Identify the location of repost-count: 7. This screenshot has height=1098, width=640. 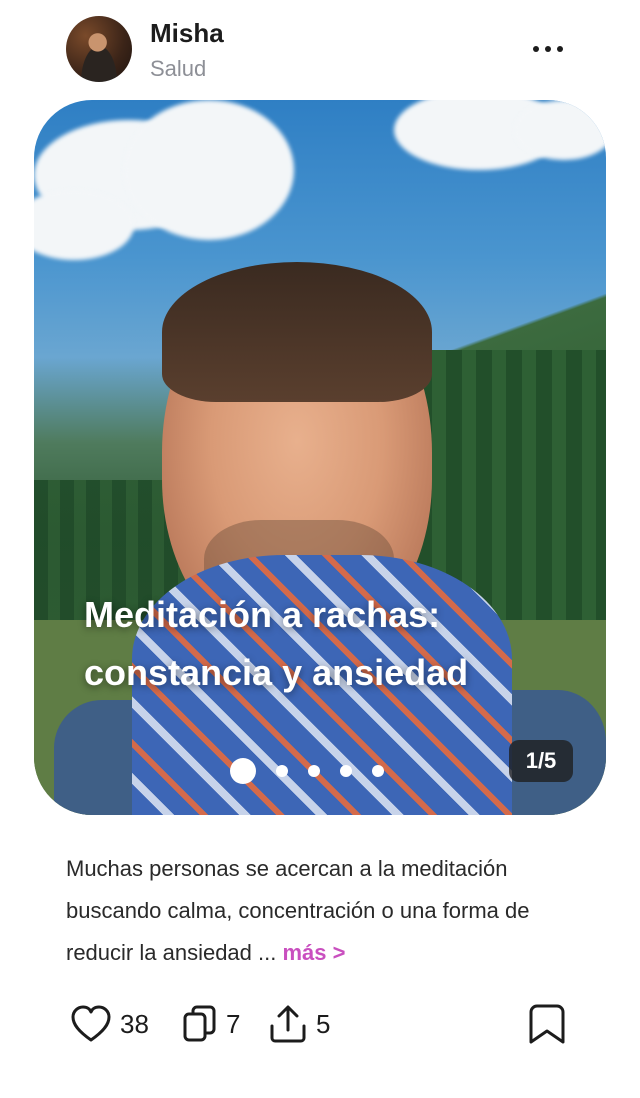
(233, 1023).